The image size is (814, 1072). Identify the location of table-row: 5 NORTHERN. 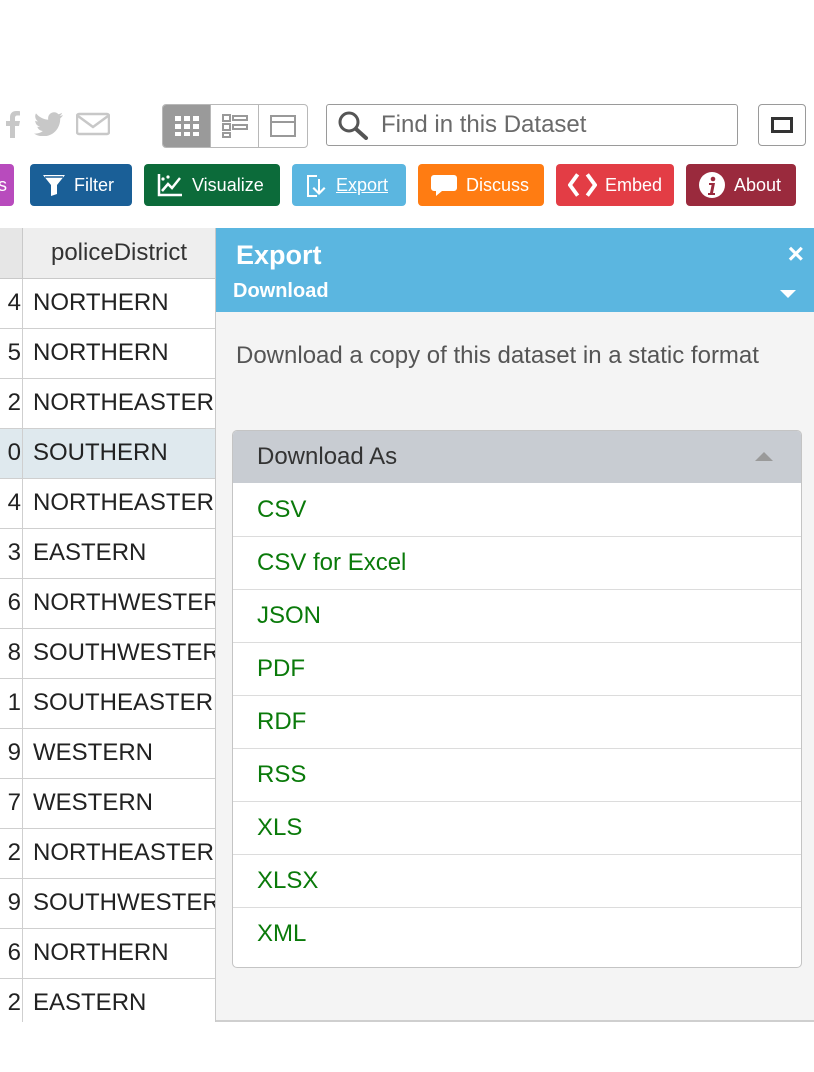
(107, 354).